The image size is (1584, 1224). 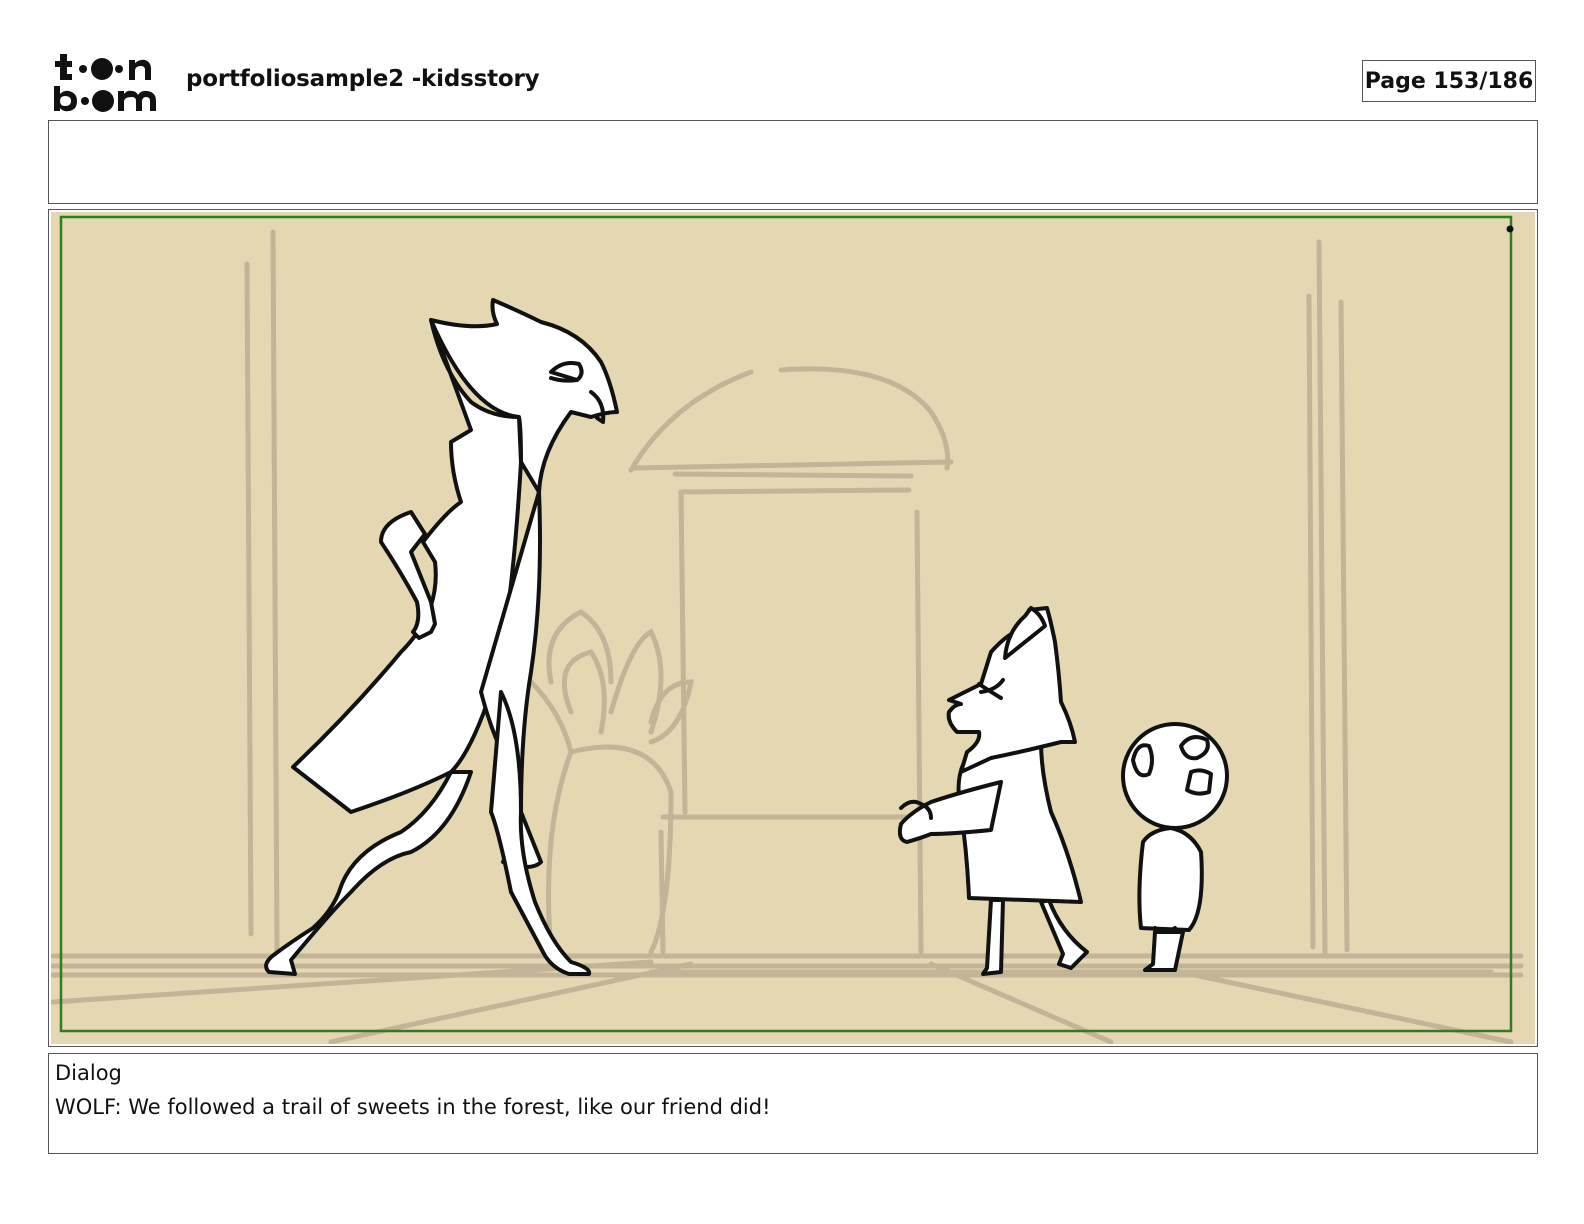 I want to click on frame-corner-dot, so click(x=1510, y=229).